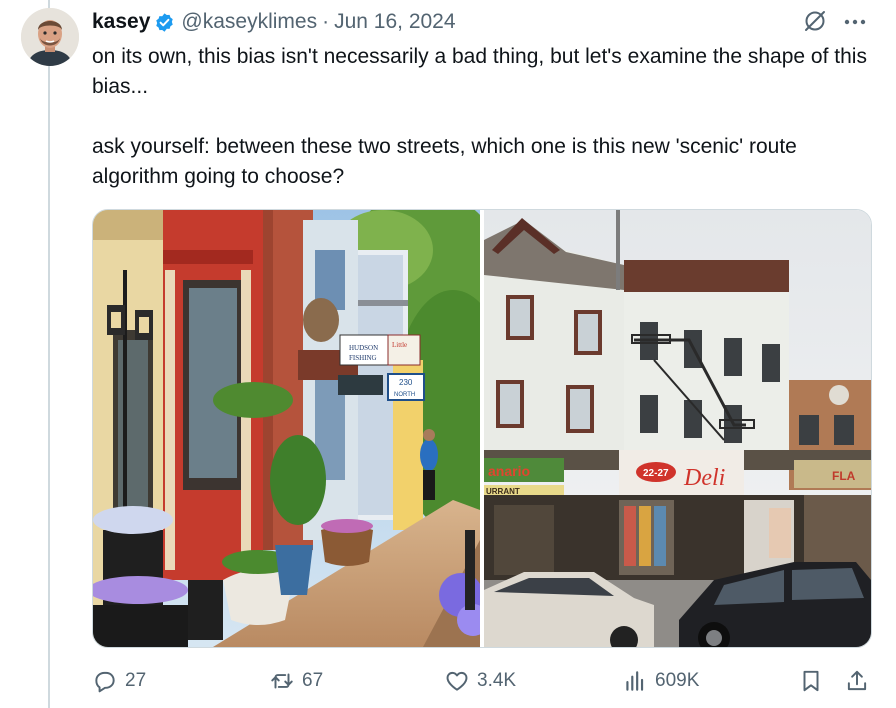 This screenshot has width=896, height=708. Describe the element at coordinates (49, 354) in the screenshot. I see `thread-line` at that location.